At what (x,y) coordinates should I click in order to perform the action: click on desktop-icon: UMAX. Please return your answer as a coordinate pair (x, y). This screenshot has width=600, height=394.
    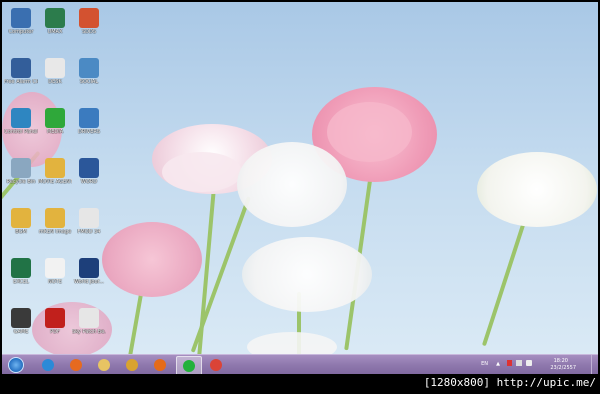
    Looking at the image, I should click on (55, 29).